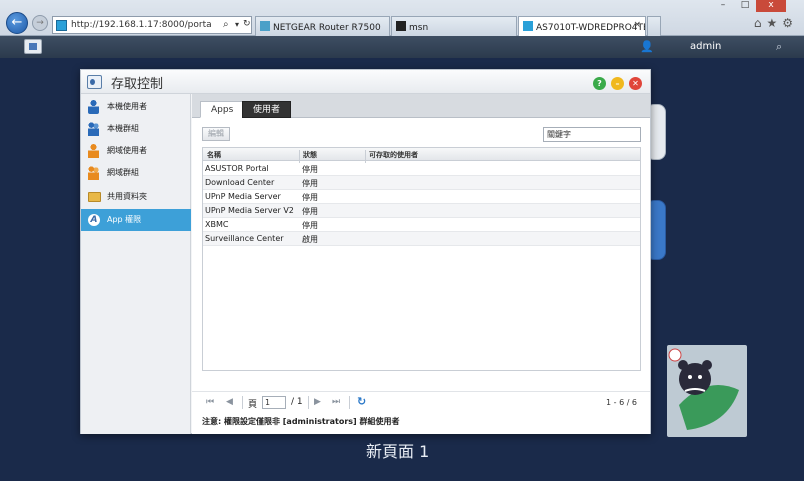 The image size is (804, 481). I want to click on domain-user-icon, so click(93, 151).